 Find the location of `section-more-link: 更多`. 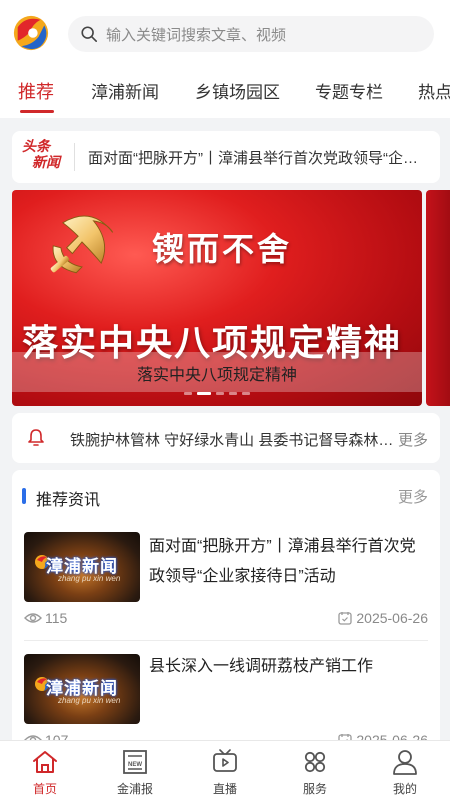

section-more-link: 更多 is located at coordinates (413, 496).